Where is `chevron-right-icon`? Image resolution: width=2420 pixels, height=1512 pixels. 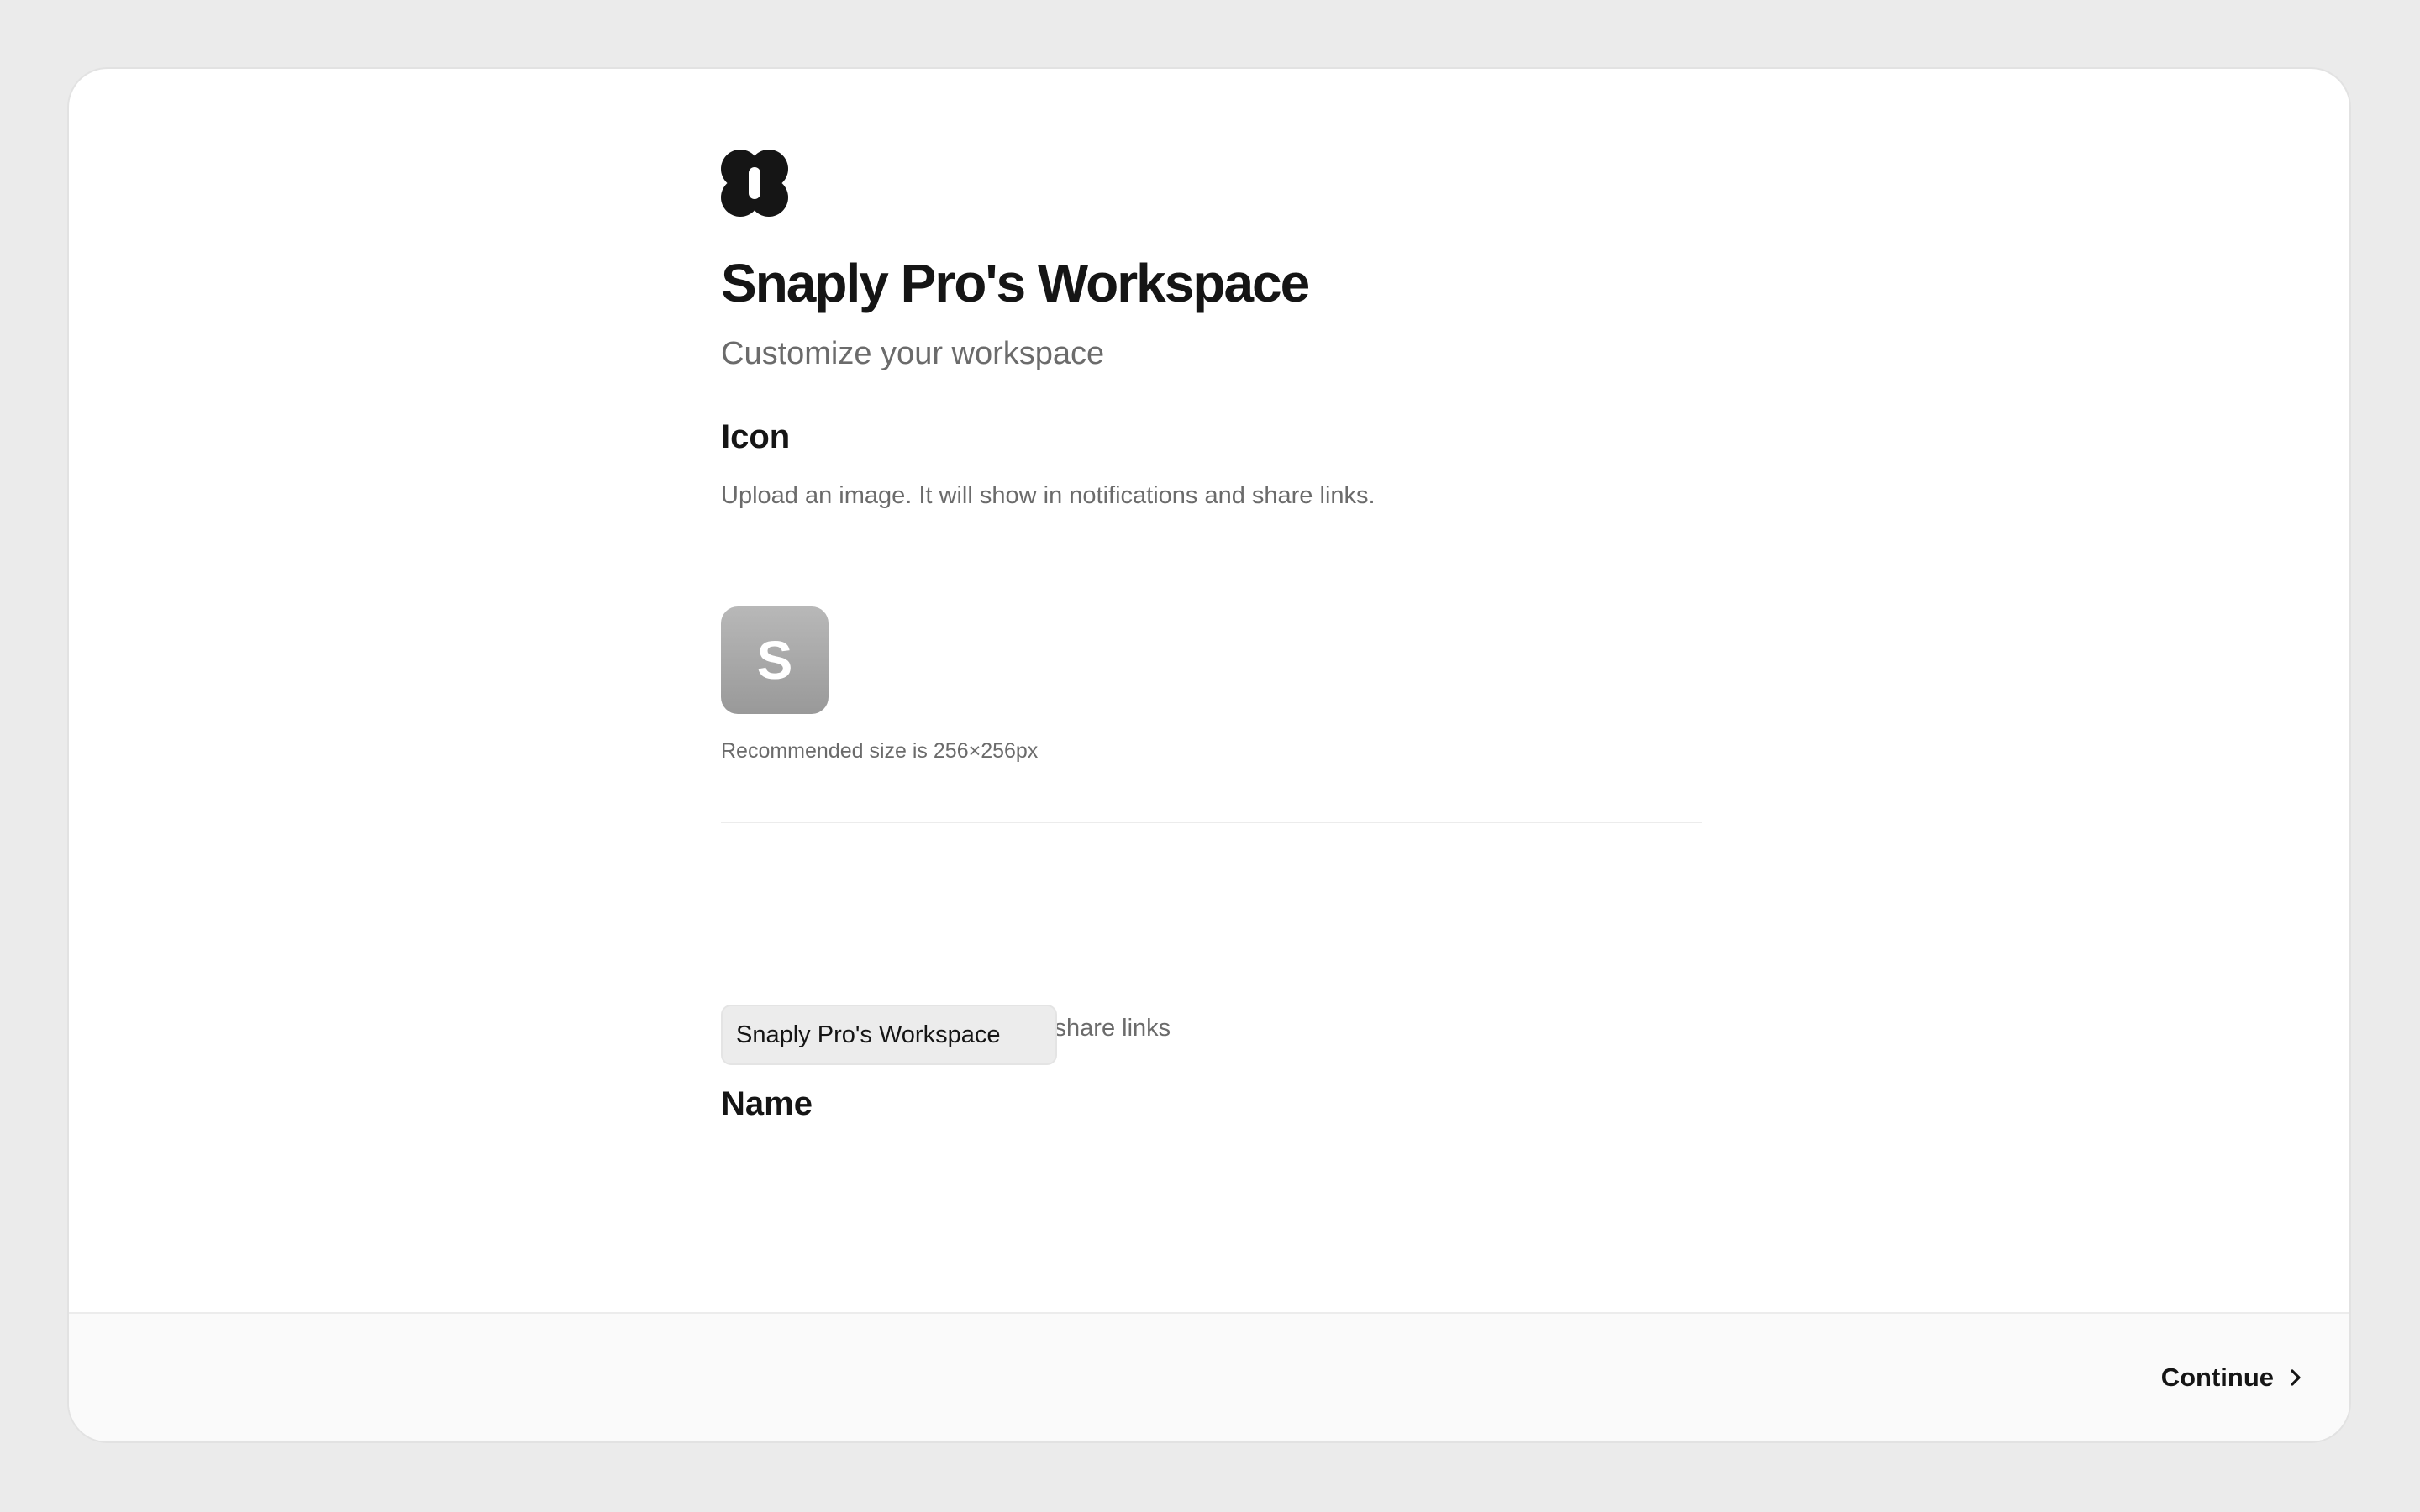 chevron-right-icon is located at coordinates (2296, 1377).